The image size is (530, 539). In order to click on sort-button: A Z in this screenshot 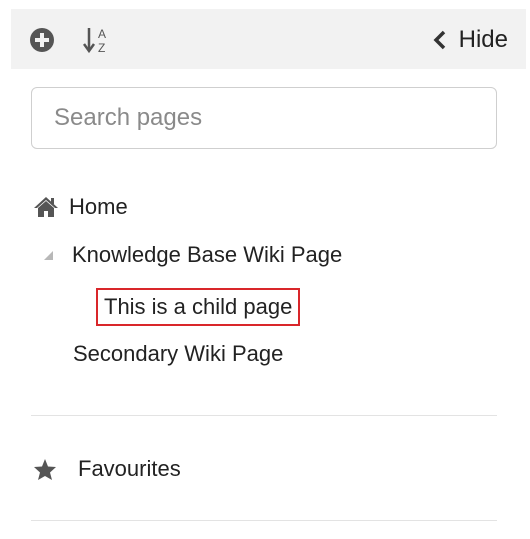, I will do `click(97, 40)`.